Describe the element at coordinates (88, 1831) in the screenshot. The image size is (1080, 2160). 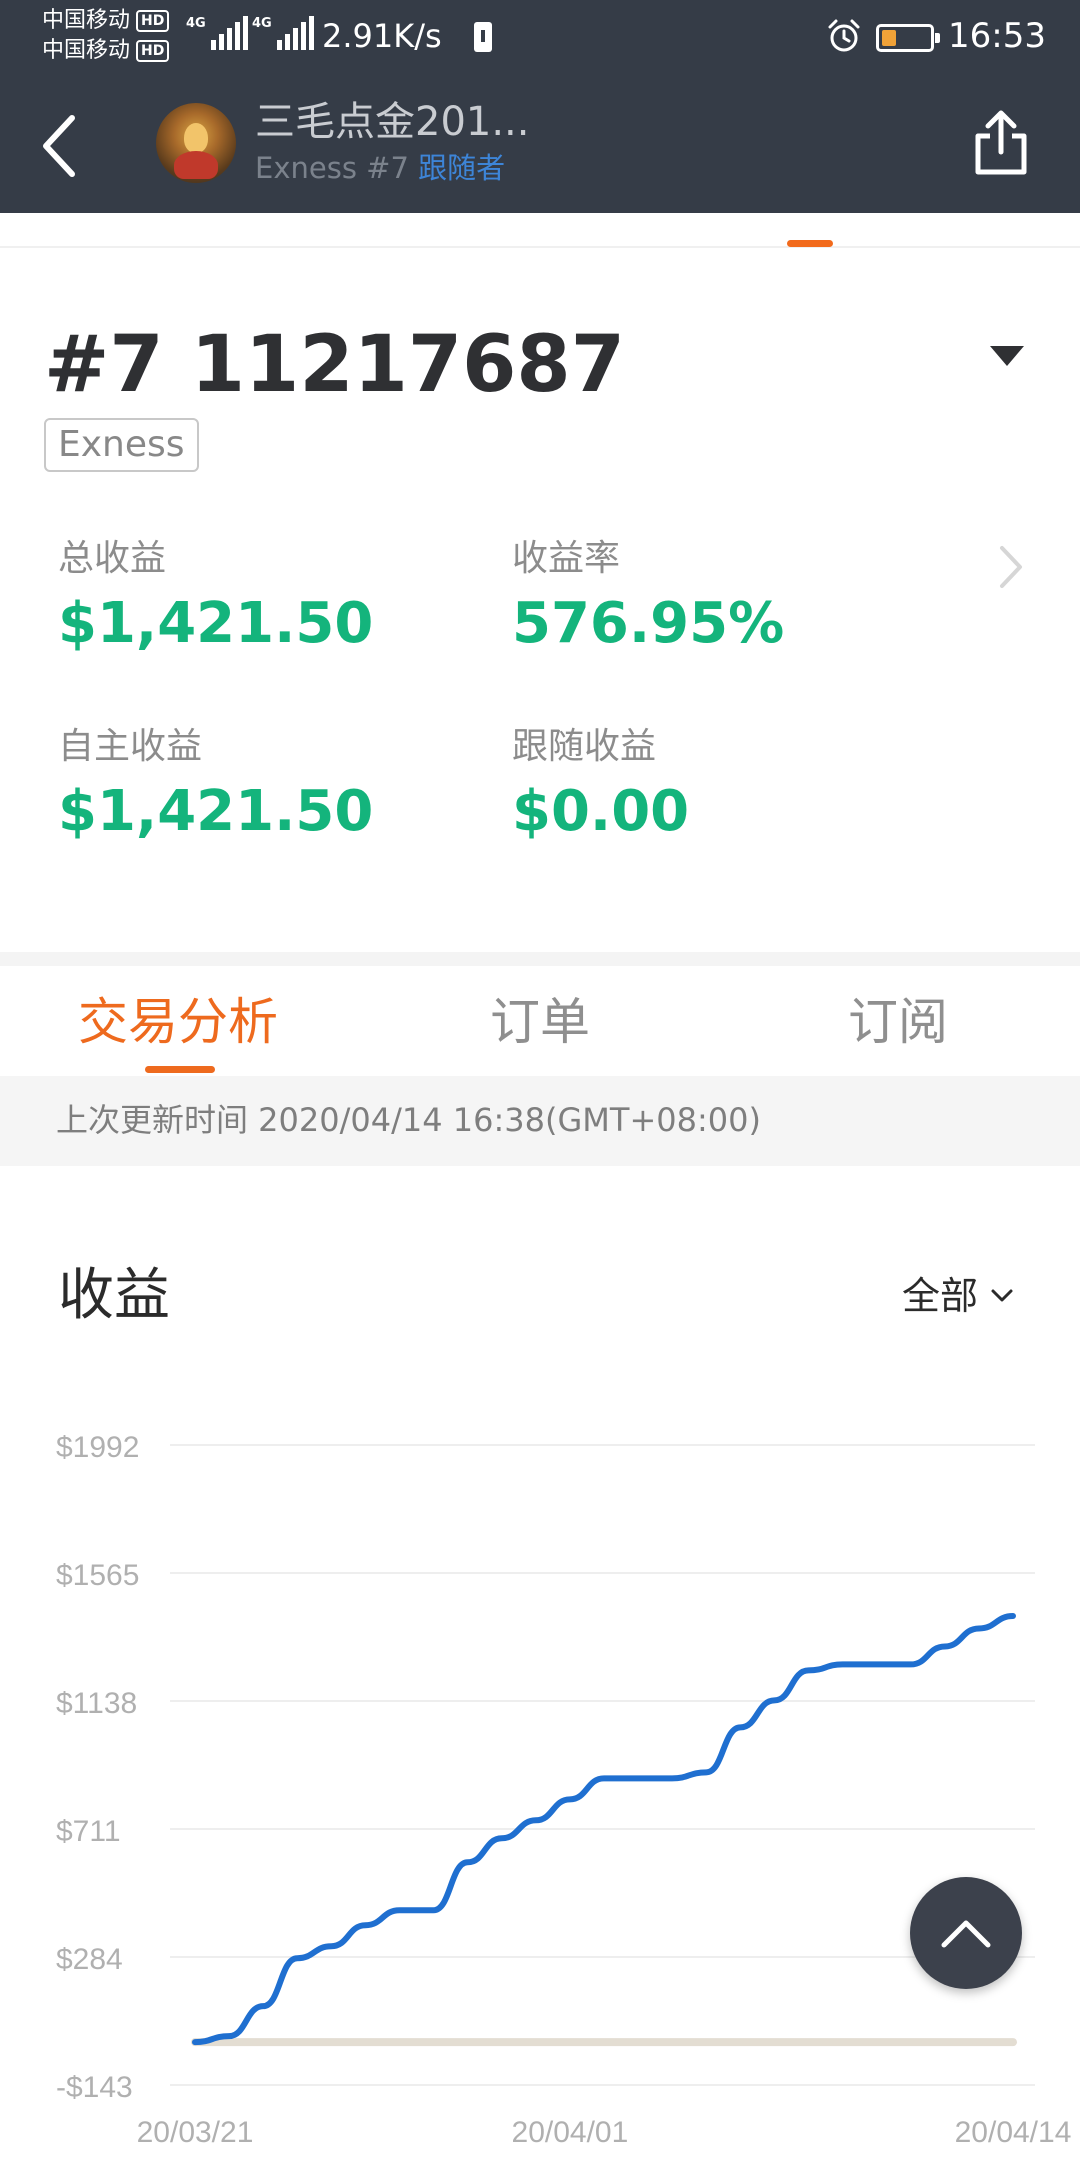
I see `y-tick-label: $711` at that location.